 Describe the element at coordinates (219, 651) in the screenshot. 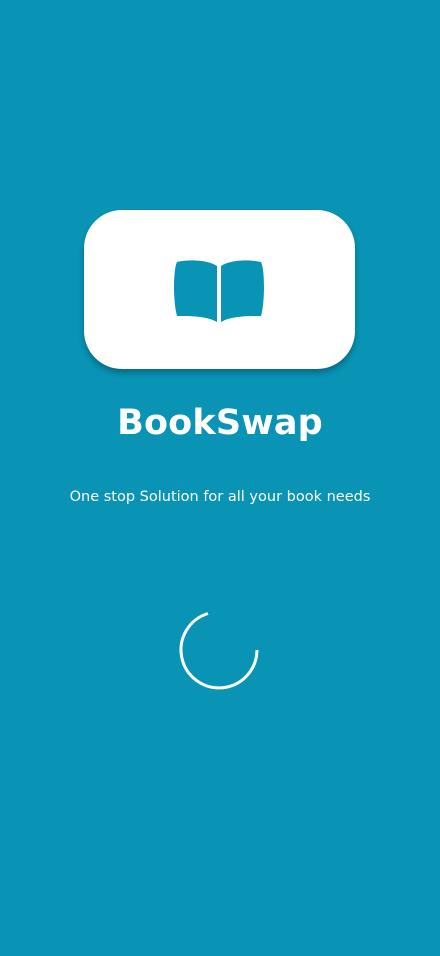

I see `loading-spinner-icon` at that location.